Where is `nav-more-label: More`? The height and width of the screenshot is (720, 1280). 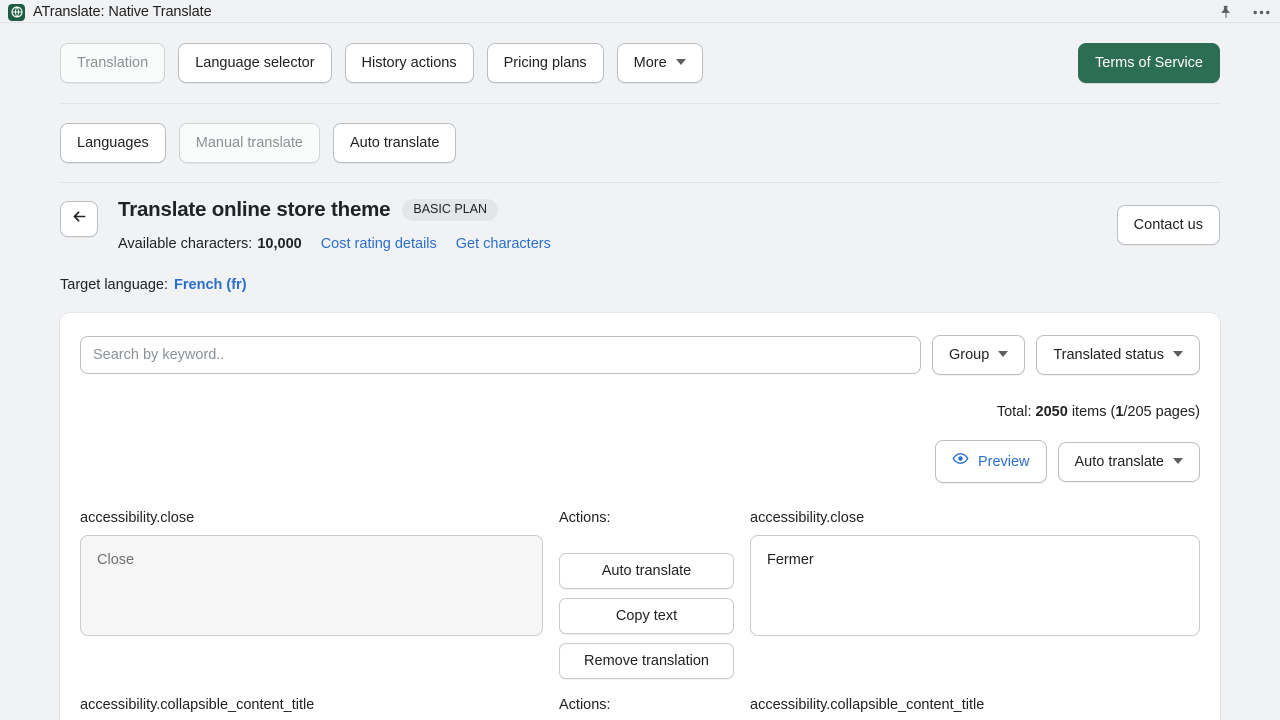
nav-more-label: More is located at coordinates (650, 63).